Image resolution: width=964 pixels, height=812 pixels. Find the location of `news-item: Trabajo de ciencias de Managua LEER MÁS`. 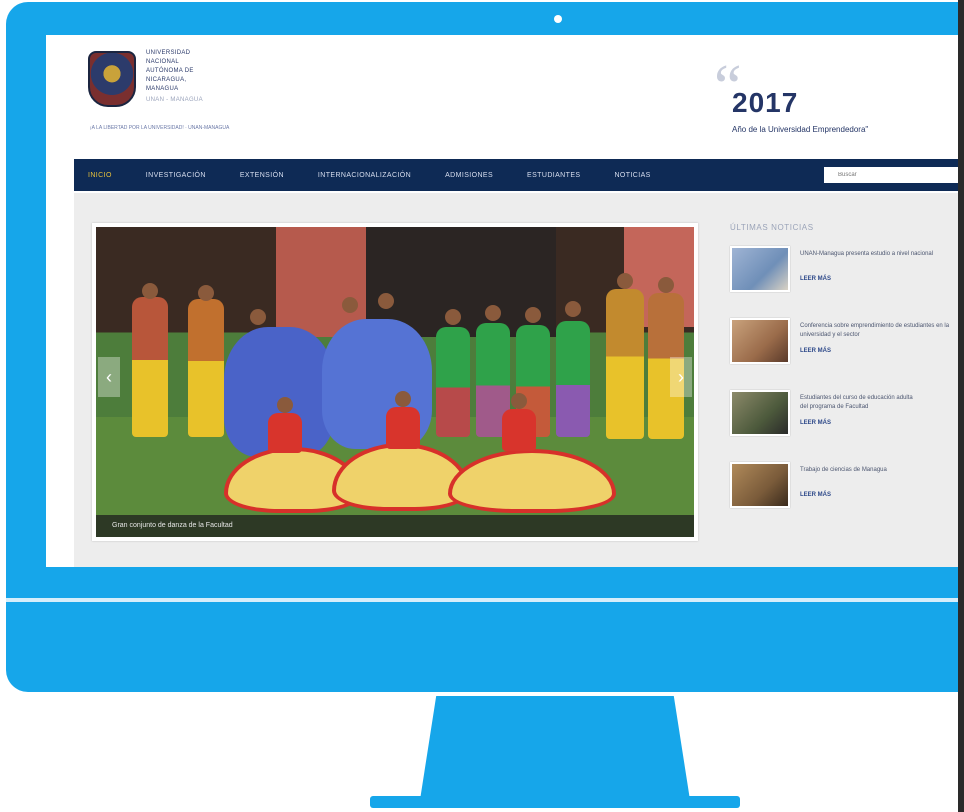

news-item: Trabajo de ciencias de Managua LEER MÁS is located at coordinates (847, 498).